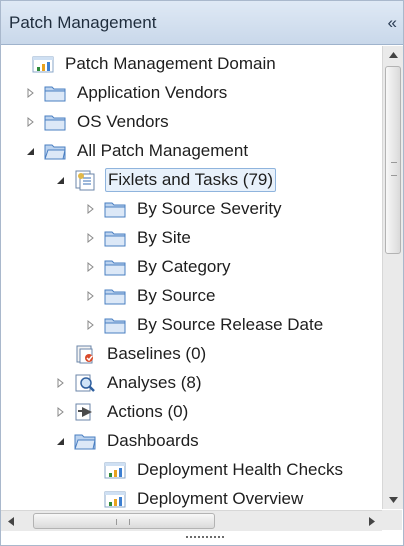  Describe the element at coordinates (176, 295) in the screenshot. I see `tree-item-label: By Source` at that location.